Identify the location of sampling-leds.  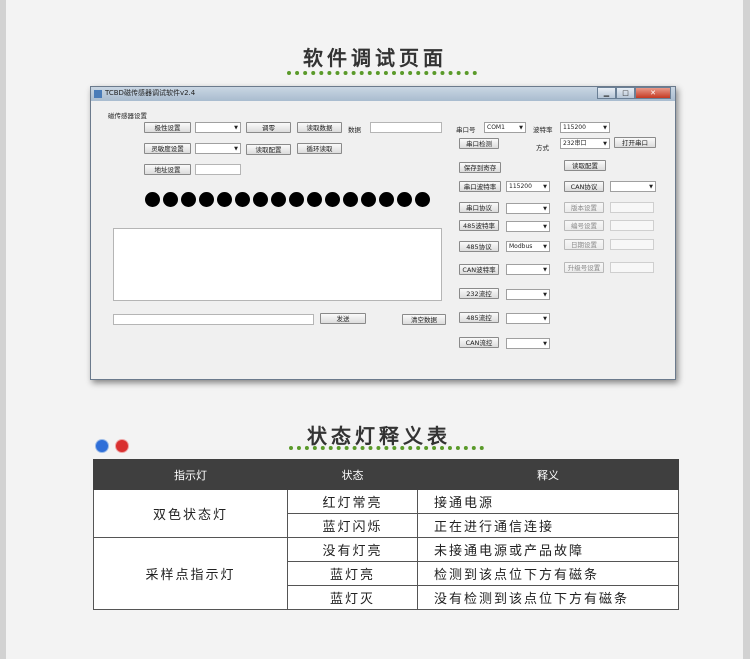
(287, 199).